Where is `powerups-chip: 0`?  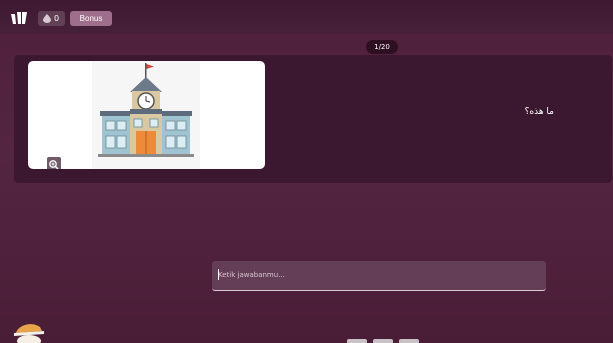 powerups-chip: 0 is located at coordinates (51, 18).